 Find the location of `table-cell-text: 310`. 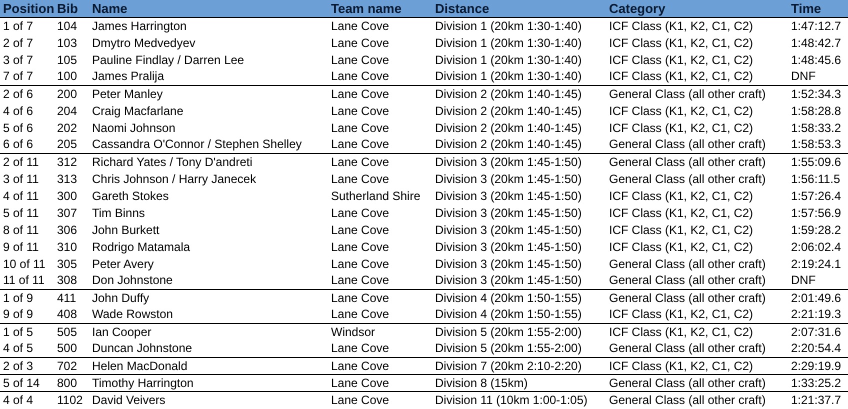

table-cell-text: 310 is located at coordinates (67, 246).